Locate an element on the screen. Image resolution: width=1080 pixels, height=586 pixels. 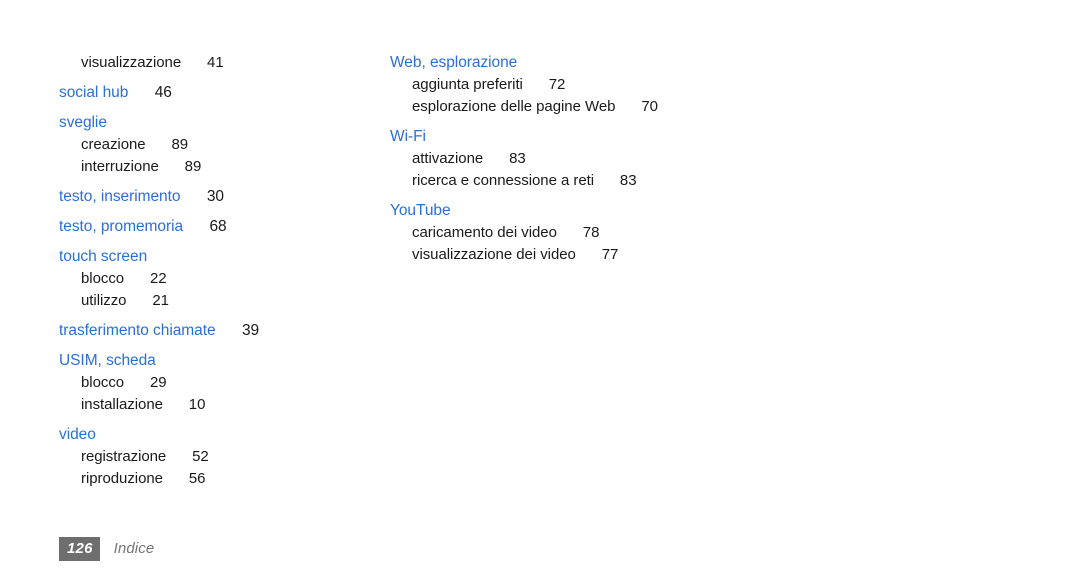
index-subentry-page-number: 10 is located at coordinates (189, 404).